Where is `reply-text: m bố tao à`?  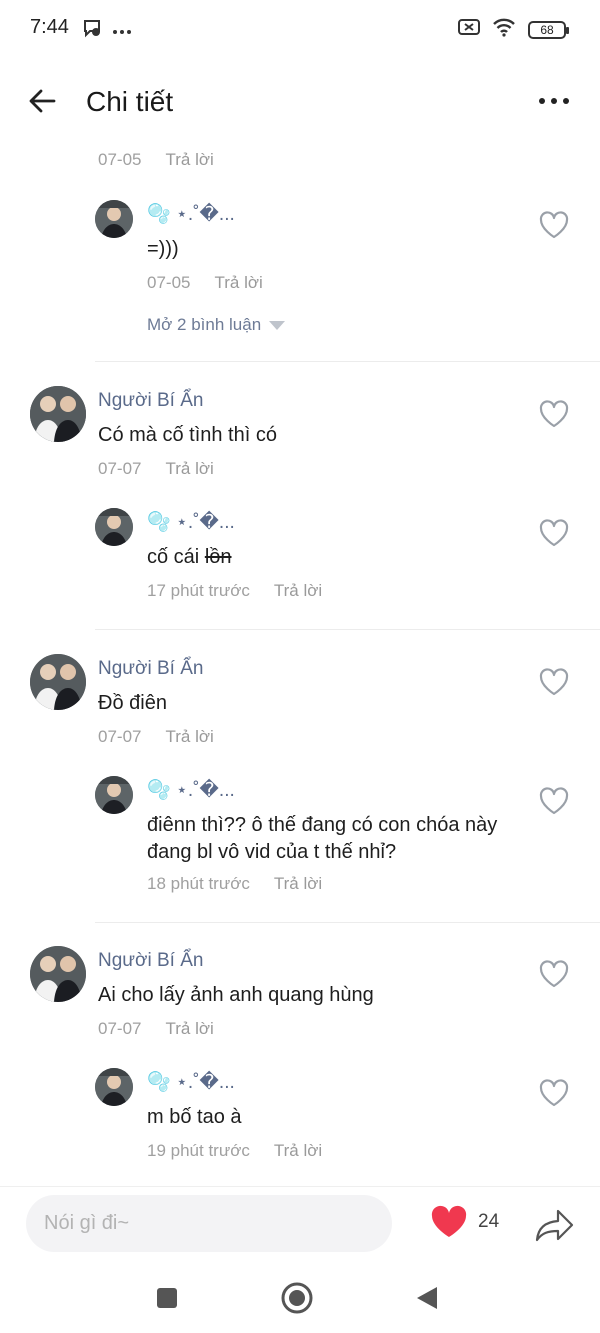 reply-text: m bố tao à is located at coordinates (194, 1117).